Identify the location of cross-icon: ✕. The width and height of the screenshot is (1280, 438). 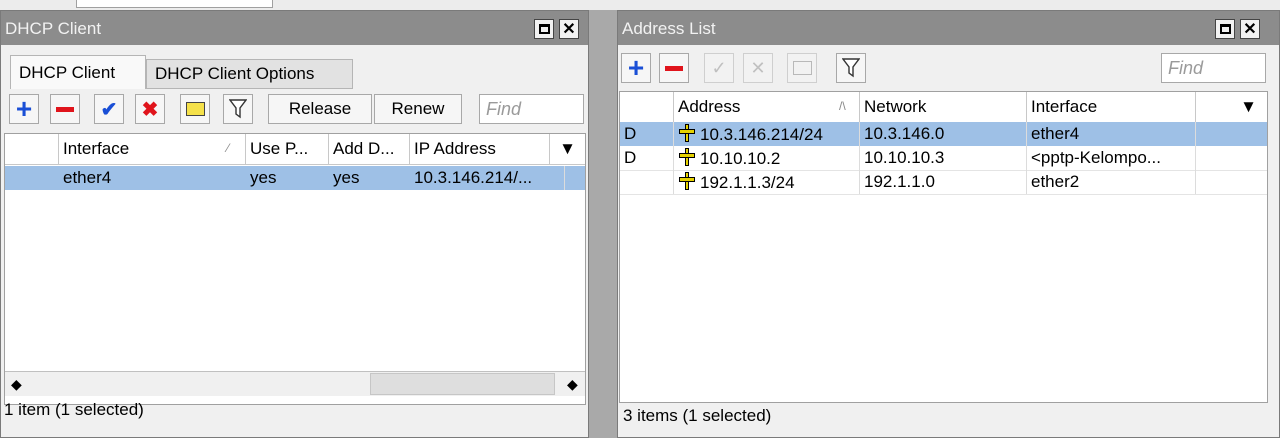
(758, 67).